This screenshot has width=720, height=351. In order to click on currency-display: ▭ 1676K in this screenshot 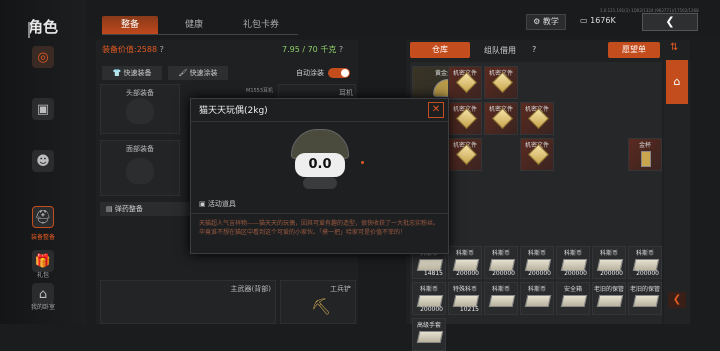, I will do `click(598, 20)`.